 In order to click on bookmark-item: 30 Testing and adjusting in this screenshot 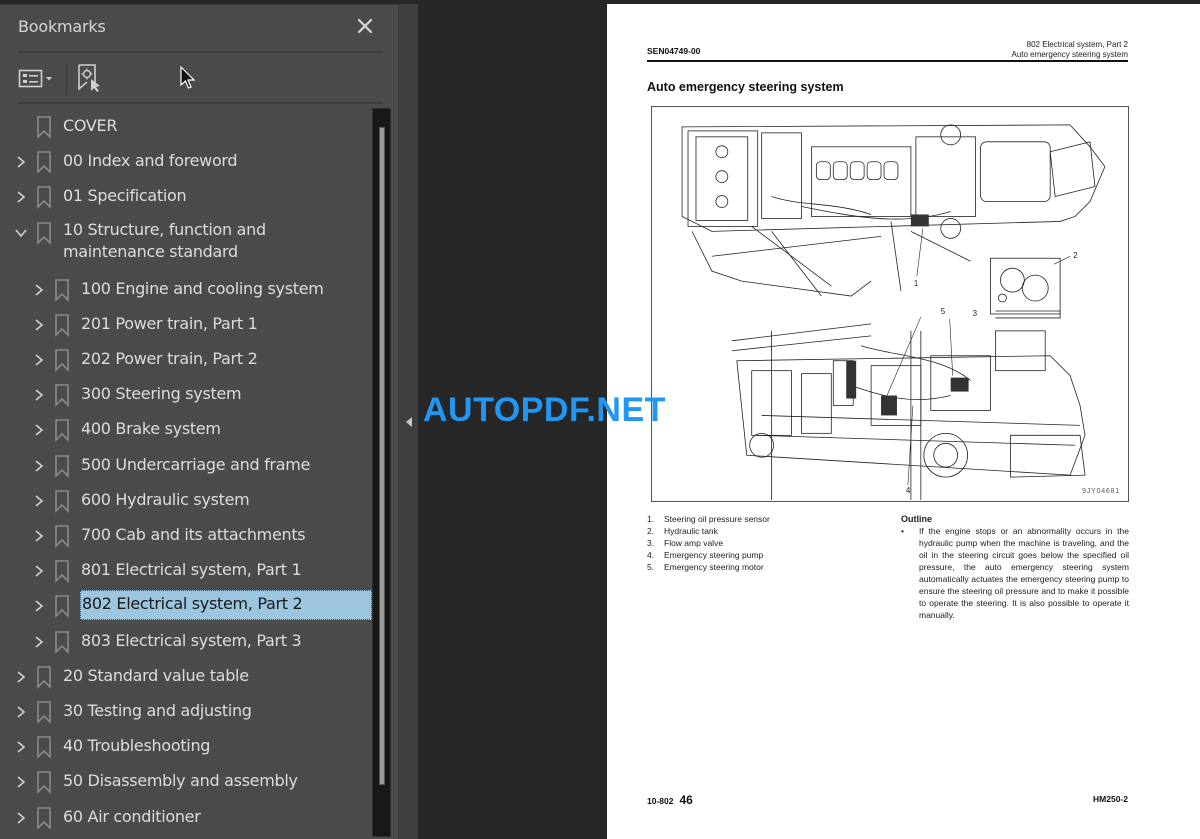, I will do `click(186, 712)`.